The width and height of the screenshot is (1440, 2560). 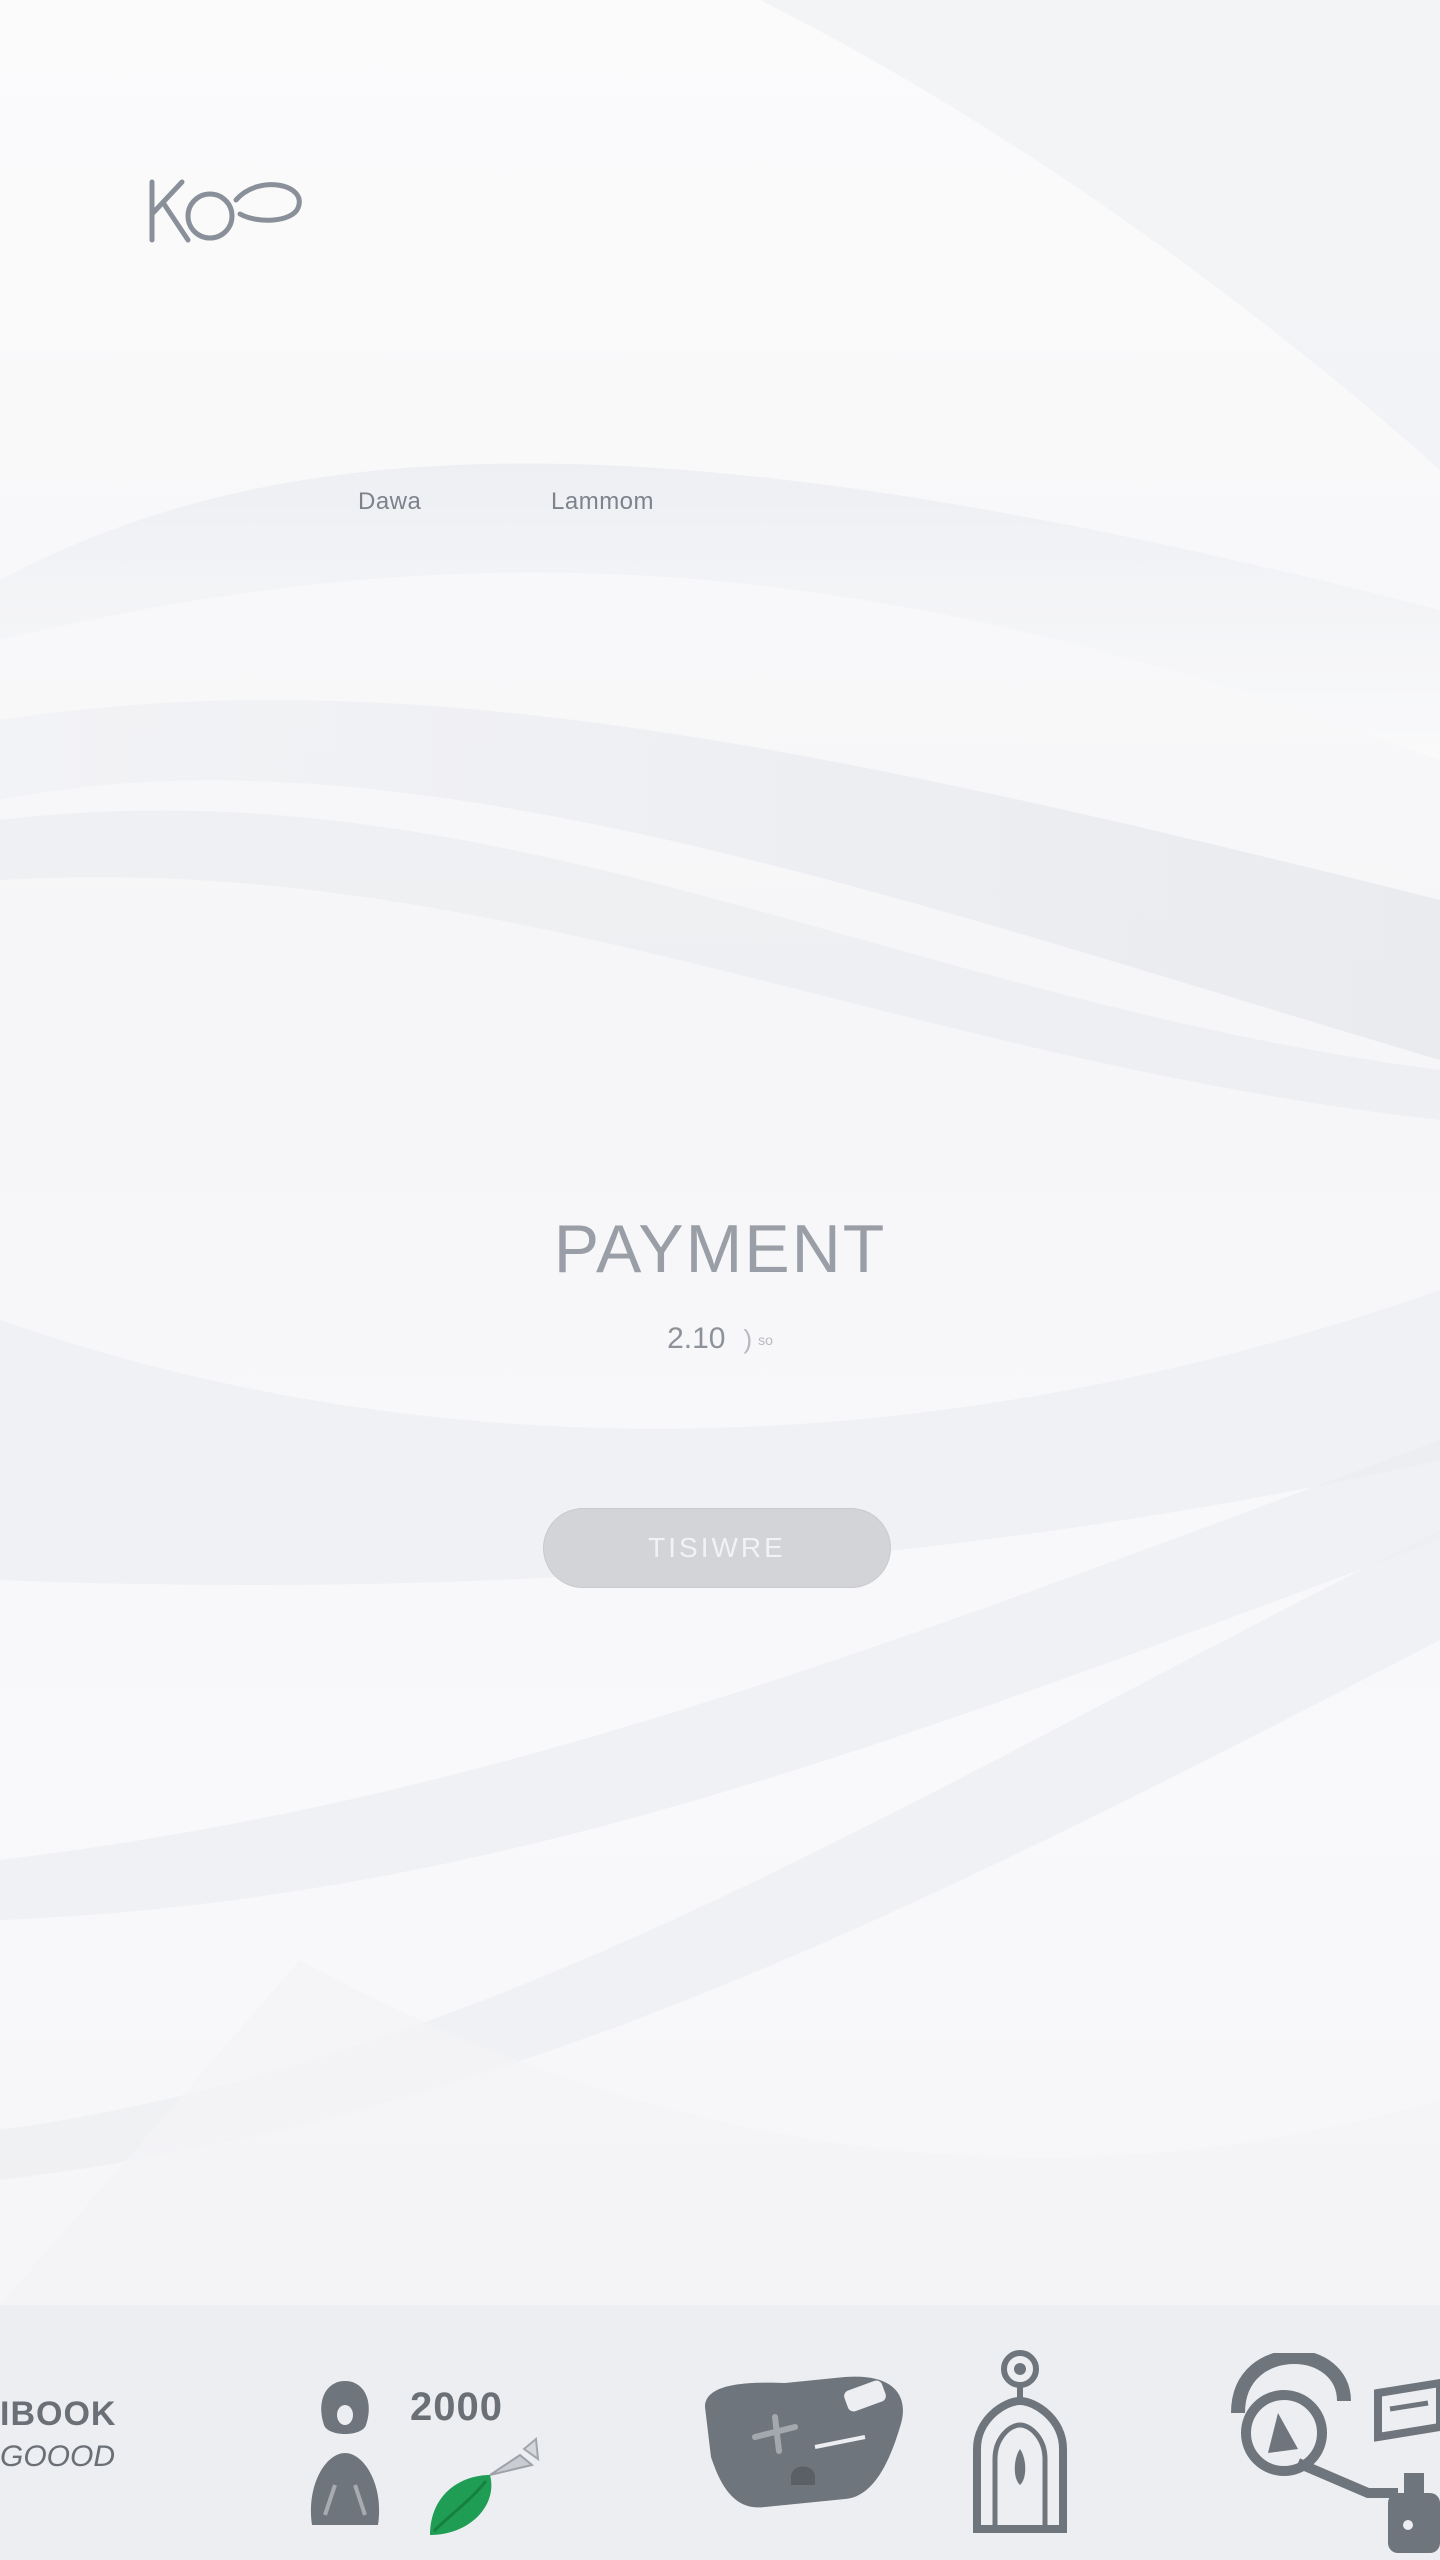 What do you see at coordinates (1334, 2453) in the screenshot?
I see `headset-icon` at bounding box center [1334, 2453].